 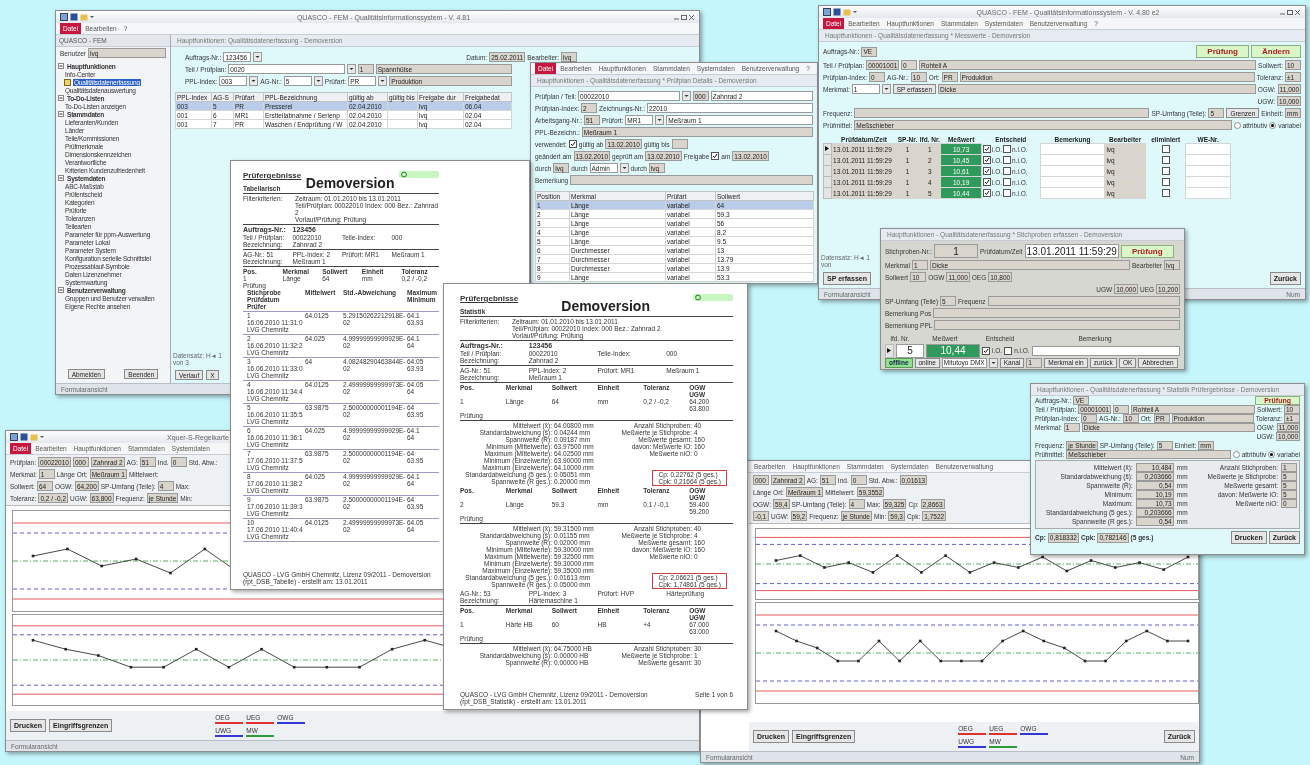 What do you see at coordinates (1071, 251) in the screenshot?
I see `input-field: 13.01.2011 11:59:29` at bounding box center [1071, 251].